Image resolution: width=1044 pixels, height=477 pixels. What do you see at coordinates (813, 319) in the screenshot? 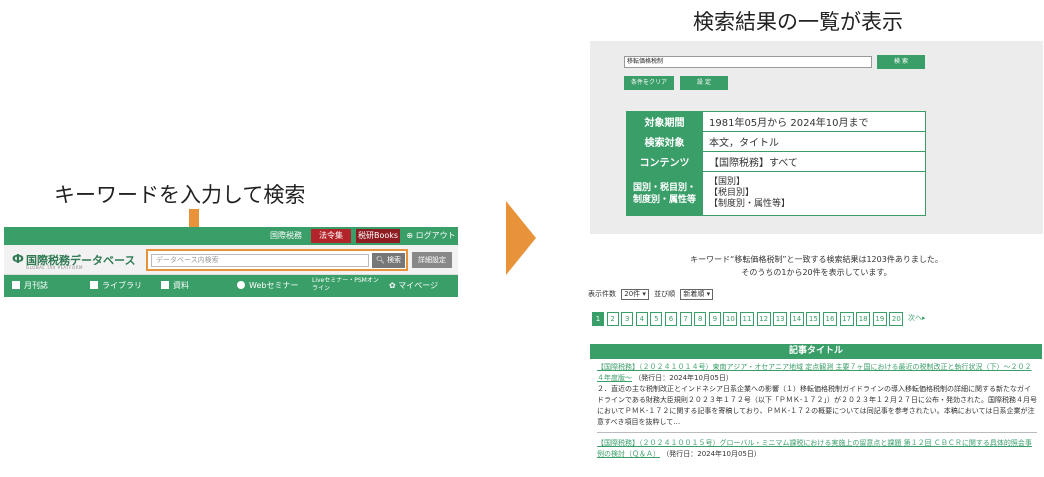
I see `page-button: 15` at bounding box center [813, 319].